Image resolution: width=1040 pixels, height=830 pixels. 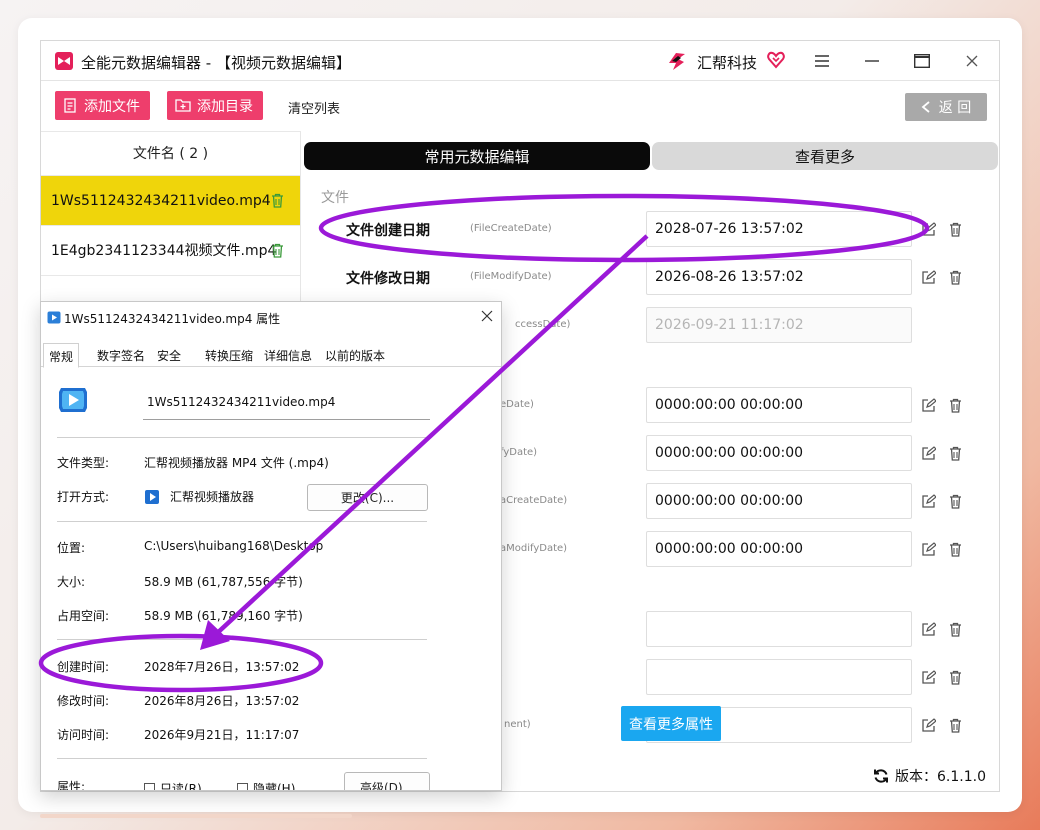 What do you see at coordinates (779, 453) in the screenshot?
I see `modify-date-input: 0000:00:00 00:00:00` at bounding box center [779, 453].